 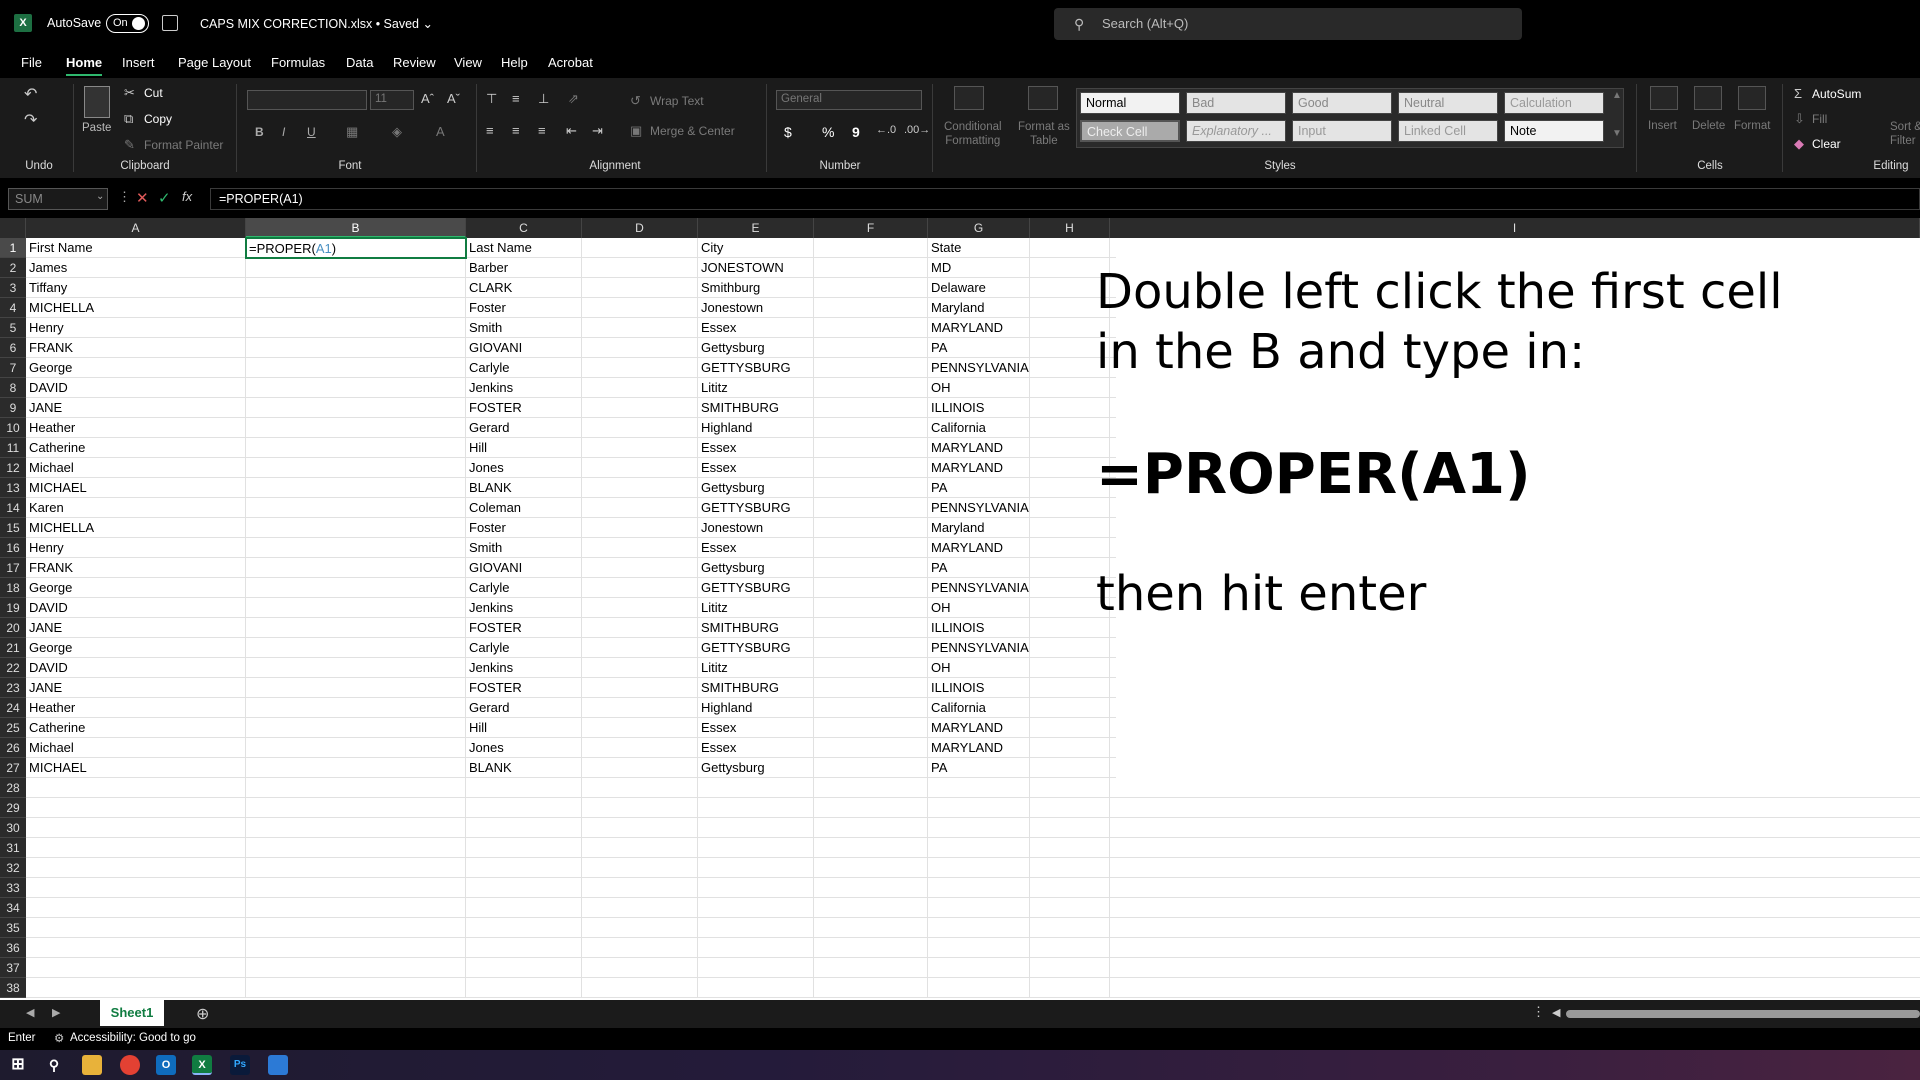 I want to click on cell-e23: SMITHBURG, so click(x=756, y=688).